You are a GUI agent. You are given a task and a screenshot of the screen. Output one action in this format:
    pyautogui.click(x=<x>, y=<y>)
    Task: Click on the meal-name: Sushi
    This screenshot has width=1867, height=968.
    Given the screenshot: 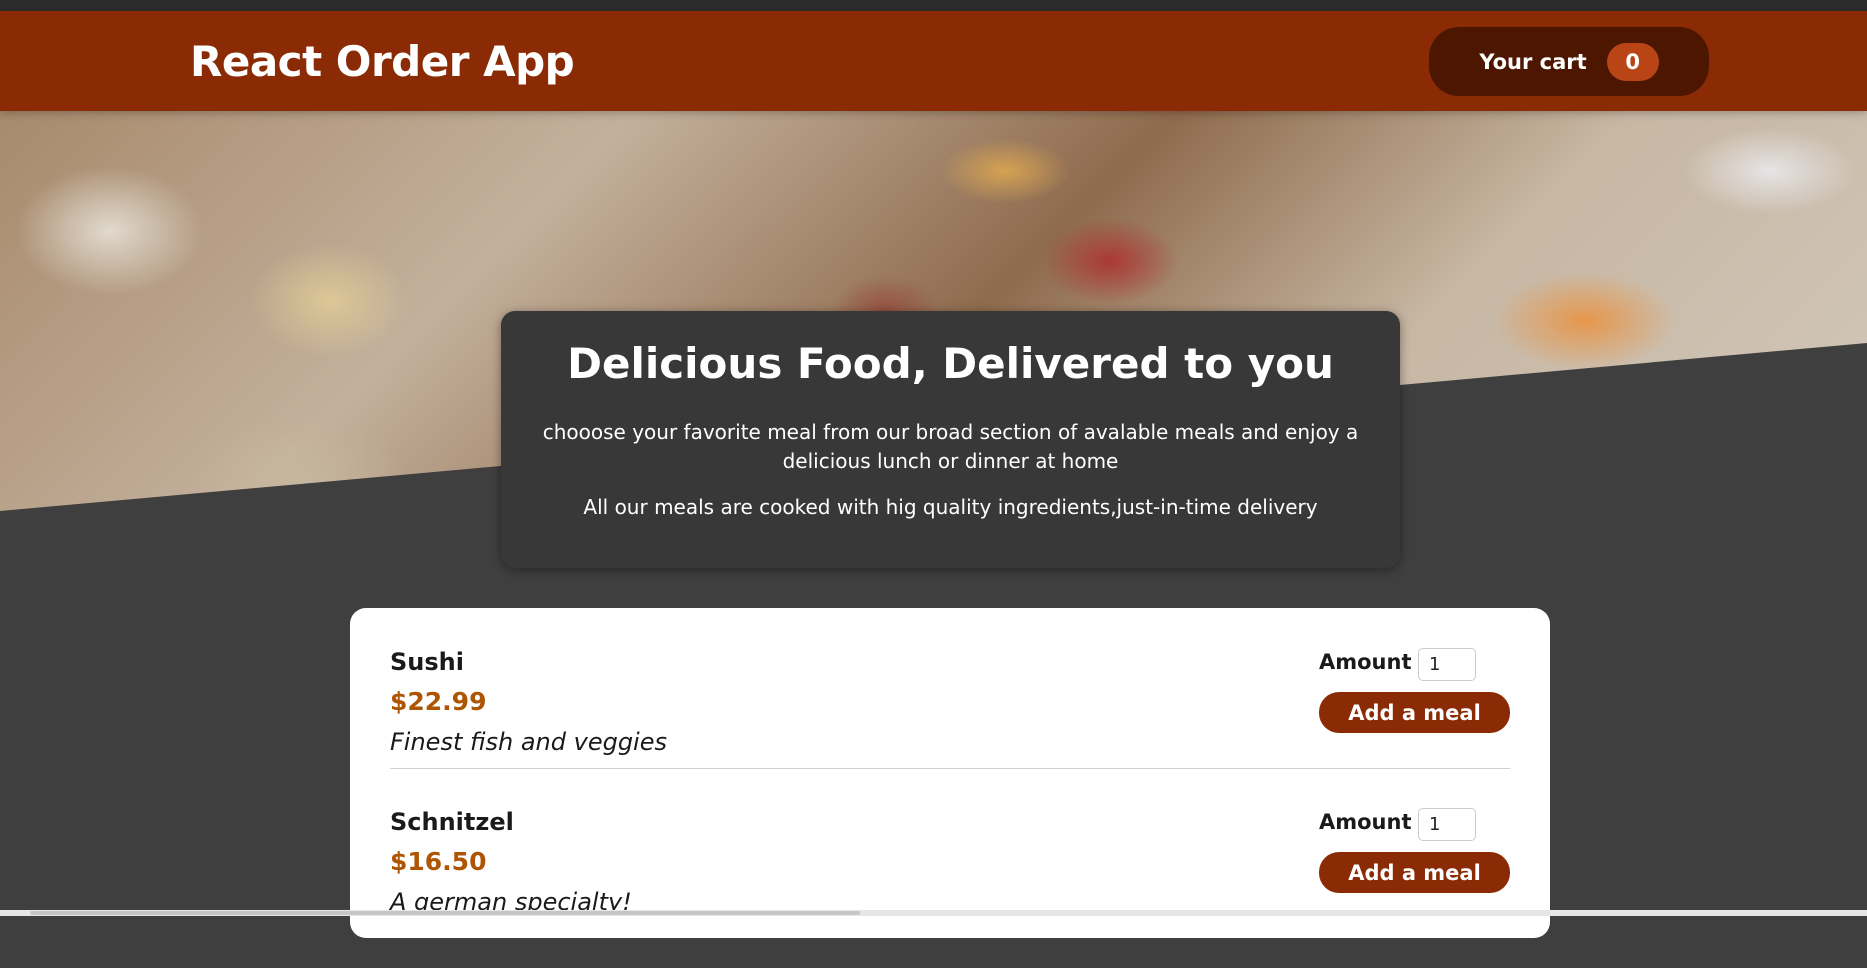 What is the action you would take?
    pyautogui.click(x=427, y=662)
    